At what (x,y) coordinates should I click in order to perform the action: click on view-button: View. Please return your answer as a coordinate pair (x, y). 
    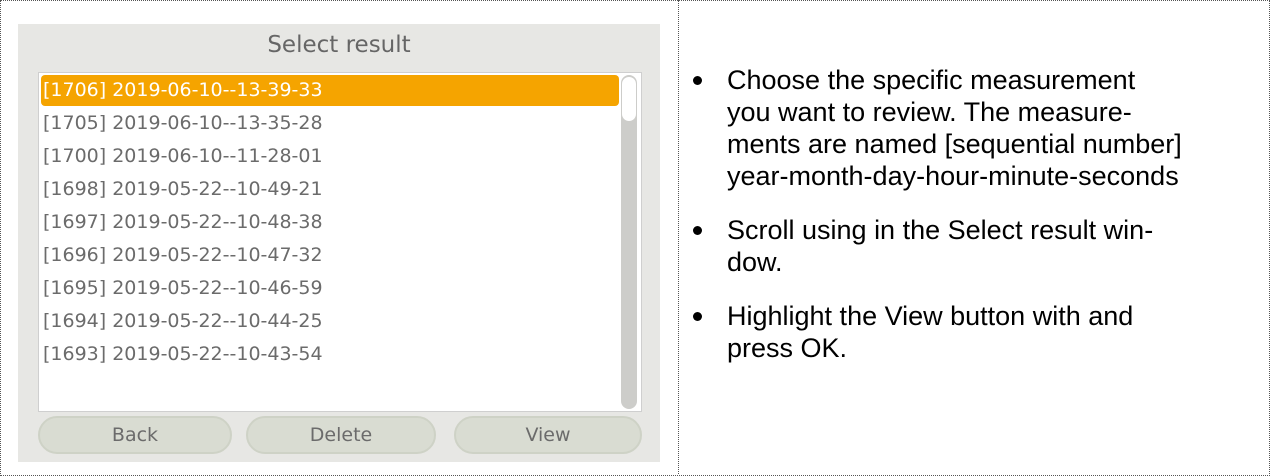
    Looking at the image, I should click on (548, 435).